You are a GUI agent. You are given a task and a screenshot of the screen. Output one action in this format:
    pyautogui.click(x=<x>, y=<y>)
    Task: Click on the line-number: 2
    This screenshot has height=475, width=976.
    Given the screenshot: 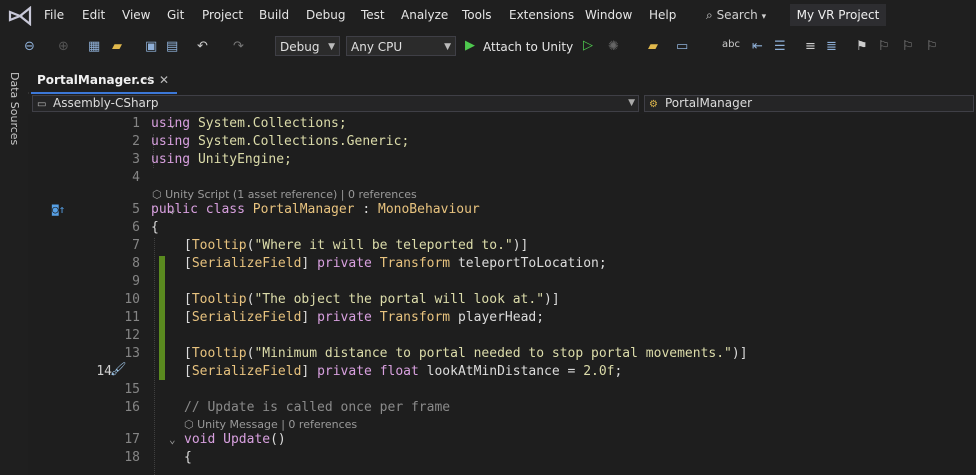 What is the action you would take?
    pyautogui.click(x=136, y=141)
    